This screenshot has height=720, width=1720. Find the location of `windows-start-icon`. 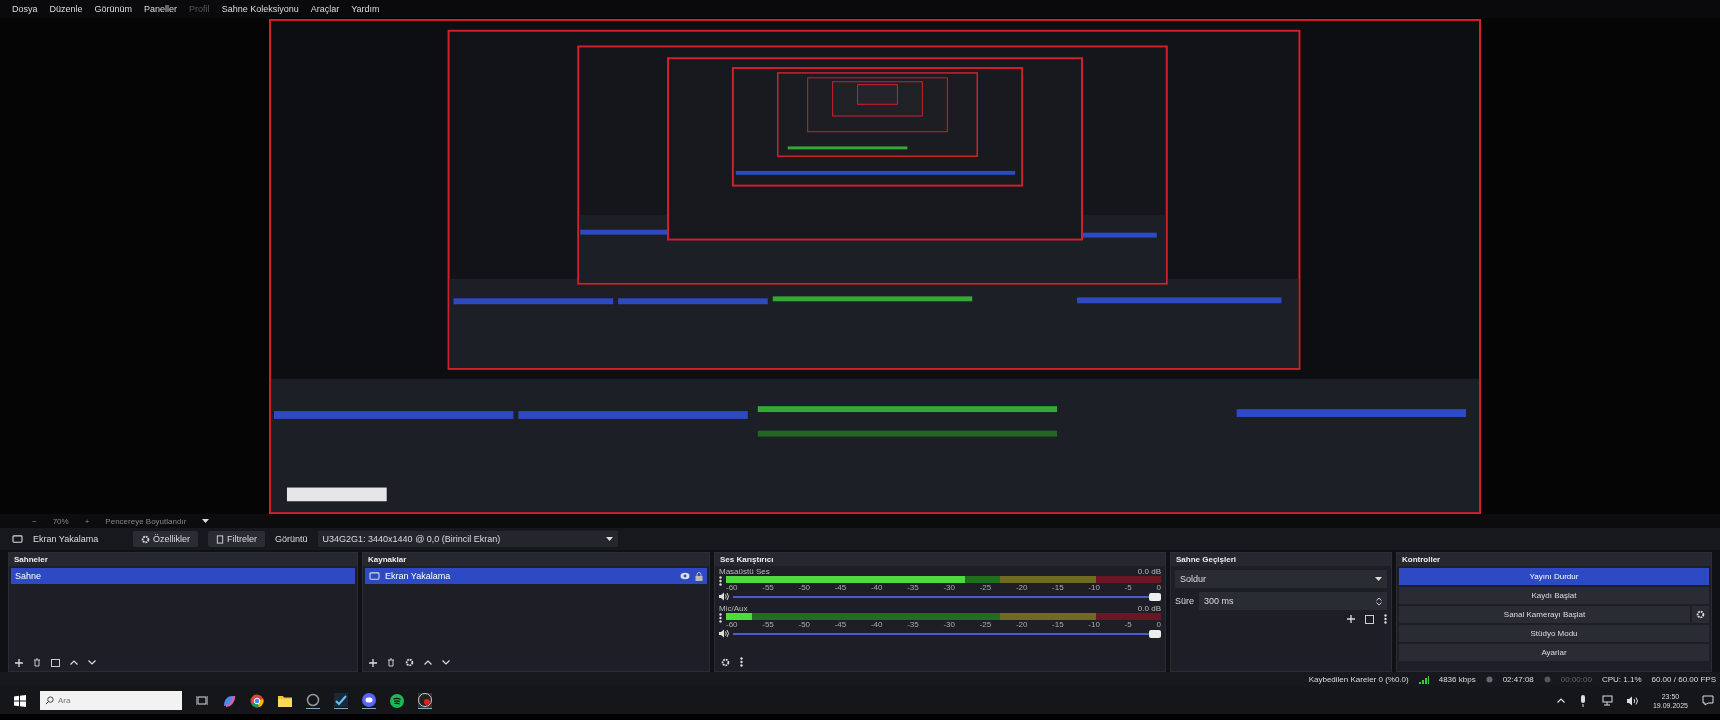

windows-start-icon is located at coordinates (20, 700).